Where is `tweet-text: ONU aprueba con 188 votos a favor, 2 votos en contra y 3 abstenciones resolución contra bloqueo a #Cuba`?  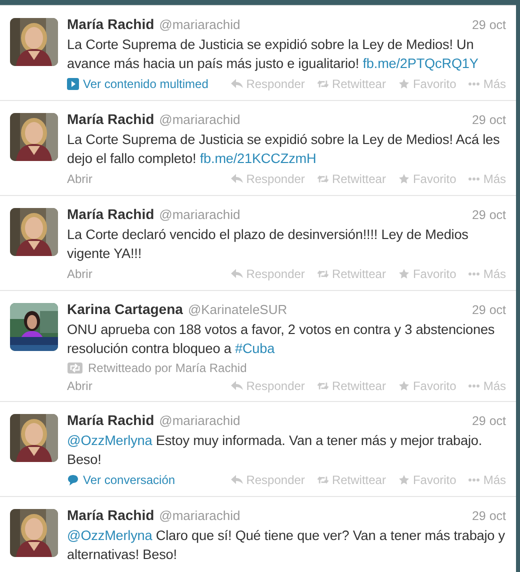
tweet-text: ONU aprueba con 188 votos a favor, 2 votos en contra y 3 abstenciones resolución contra bloqueo a #Cuba is located at coordinates (281, 339).